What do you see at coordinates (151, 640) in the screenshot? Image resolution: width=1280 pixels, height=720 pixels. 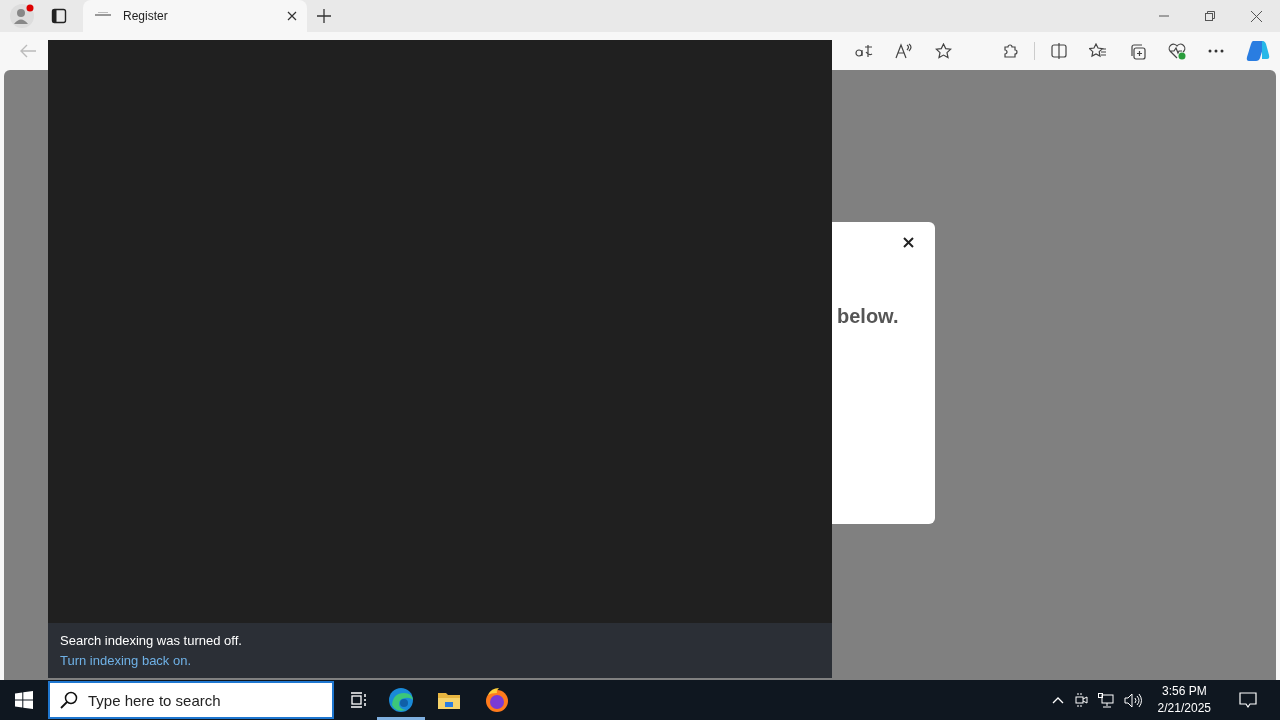 I see `notice-message: Search indexing was turned off.` at bounding box center [151, 640].